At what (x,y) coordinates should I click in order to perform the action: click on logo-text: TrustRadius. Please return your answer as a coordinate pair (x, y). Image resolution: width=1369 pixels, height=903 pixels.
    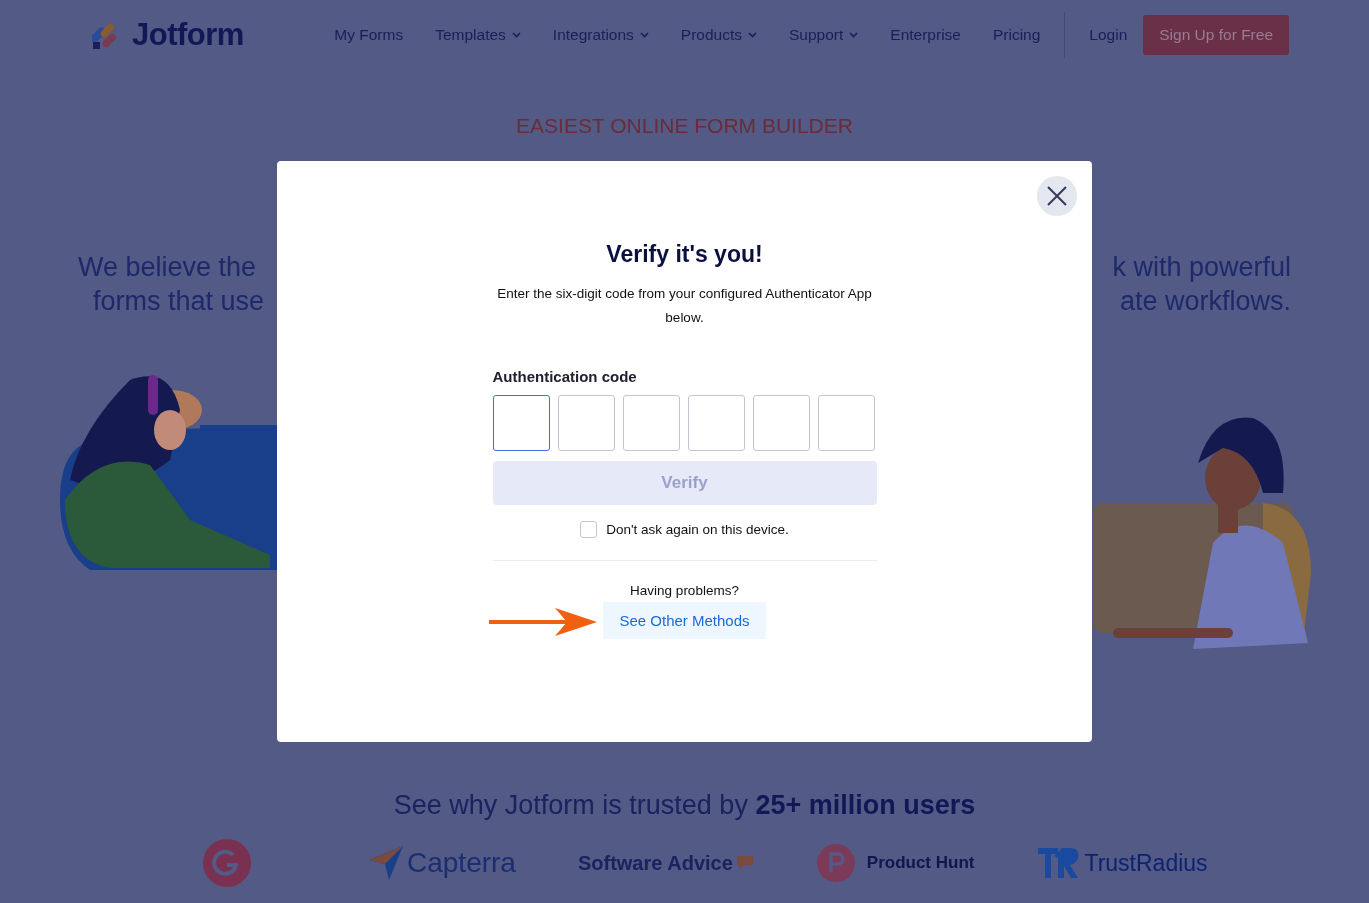
    Looking at the image, I should click on (1146, 863).